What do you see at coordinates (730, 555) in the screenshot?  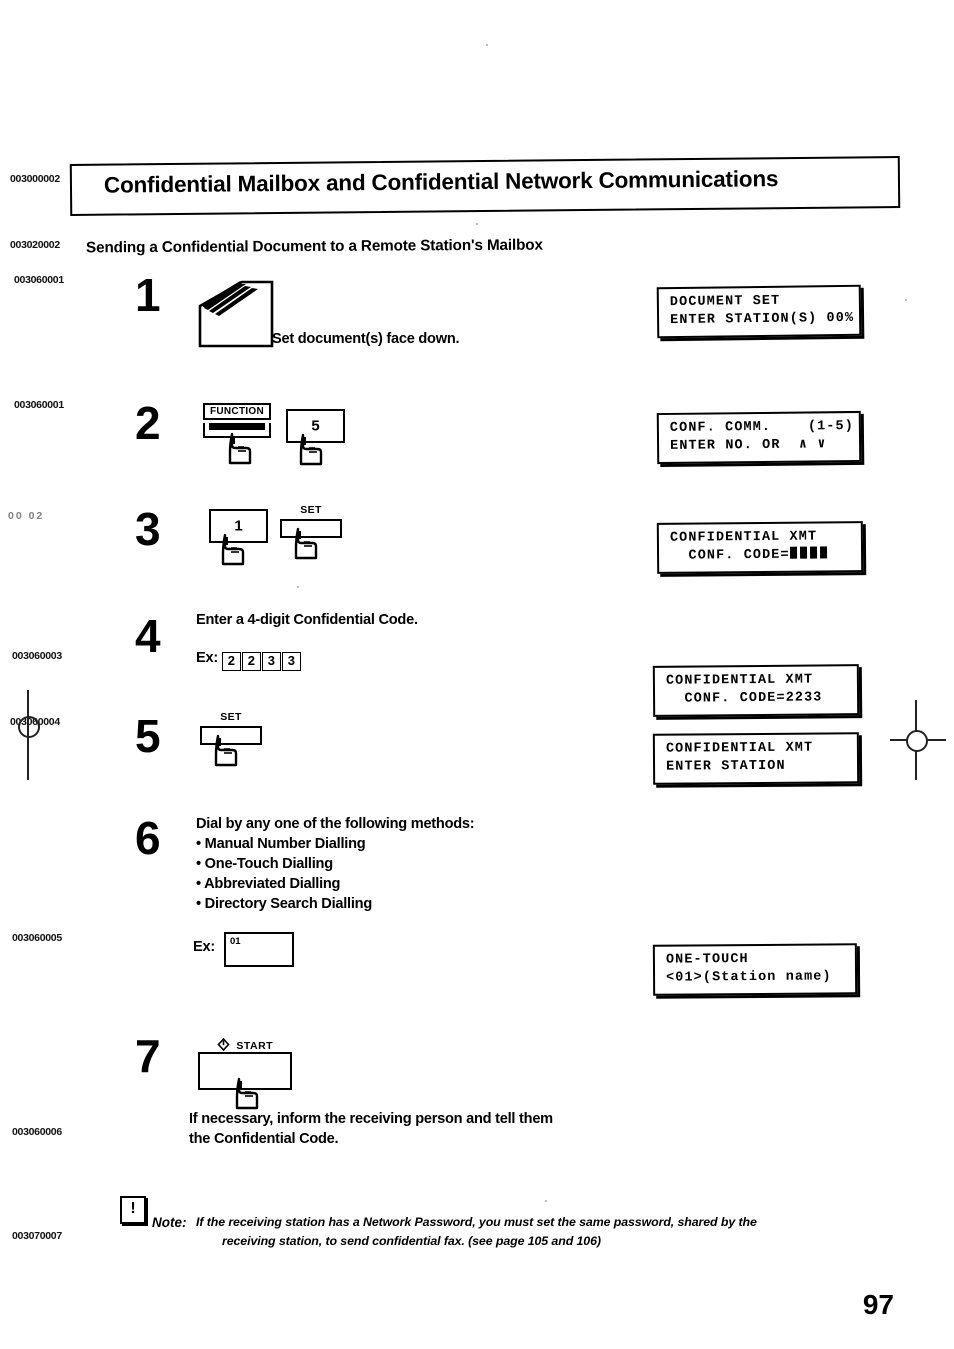 I see `lcd-line-prefix: CONF. CODE=` at bounding box center [730, 555].